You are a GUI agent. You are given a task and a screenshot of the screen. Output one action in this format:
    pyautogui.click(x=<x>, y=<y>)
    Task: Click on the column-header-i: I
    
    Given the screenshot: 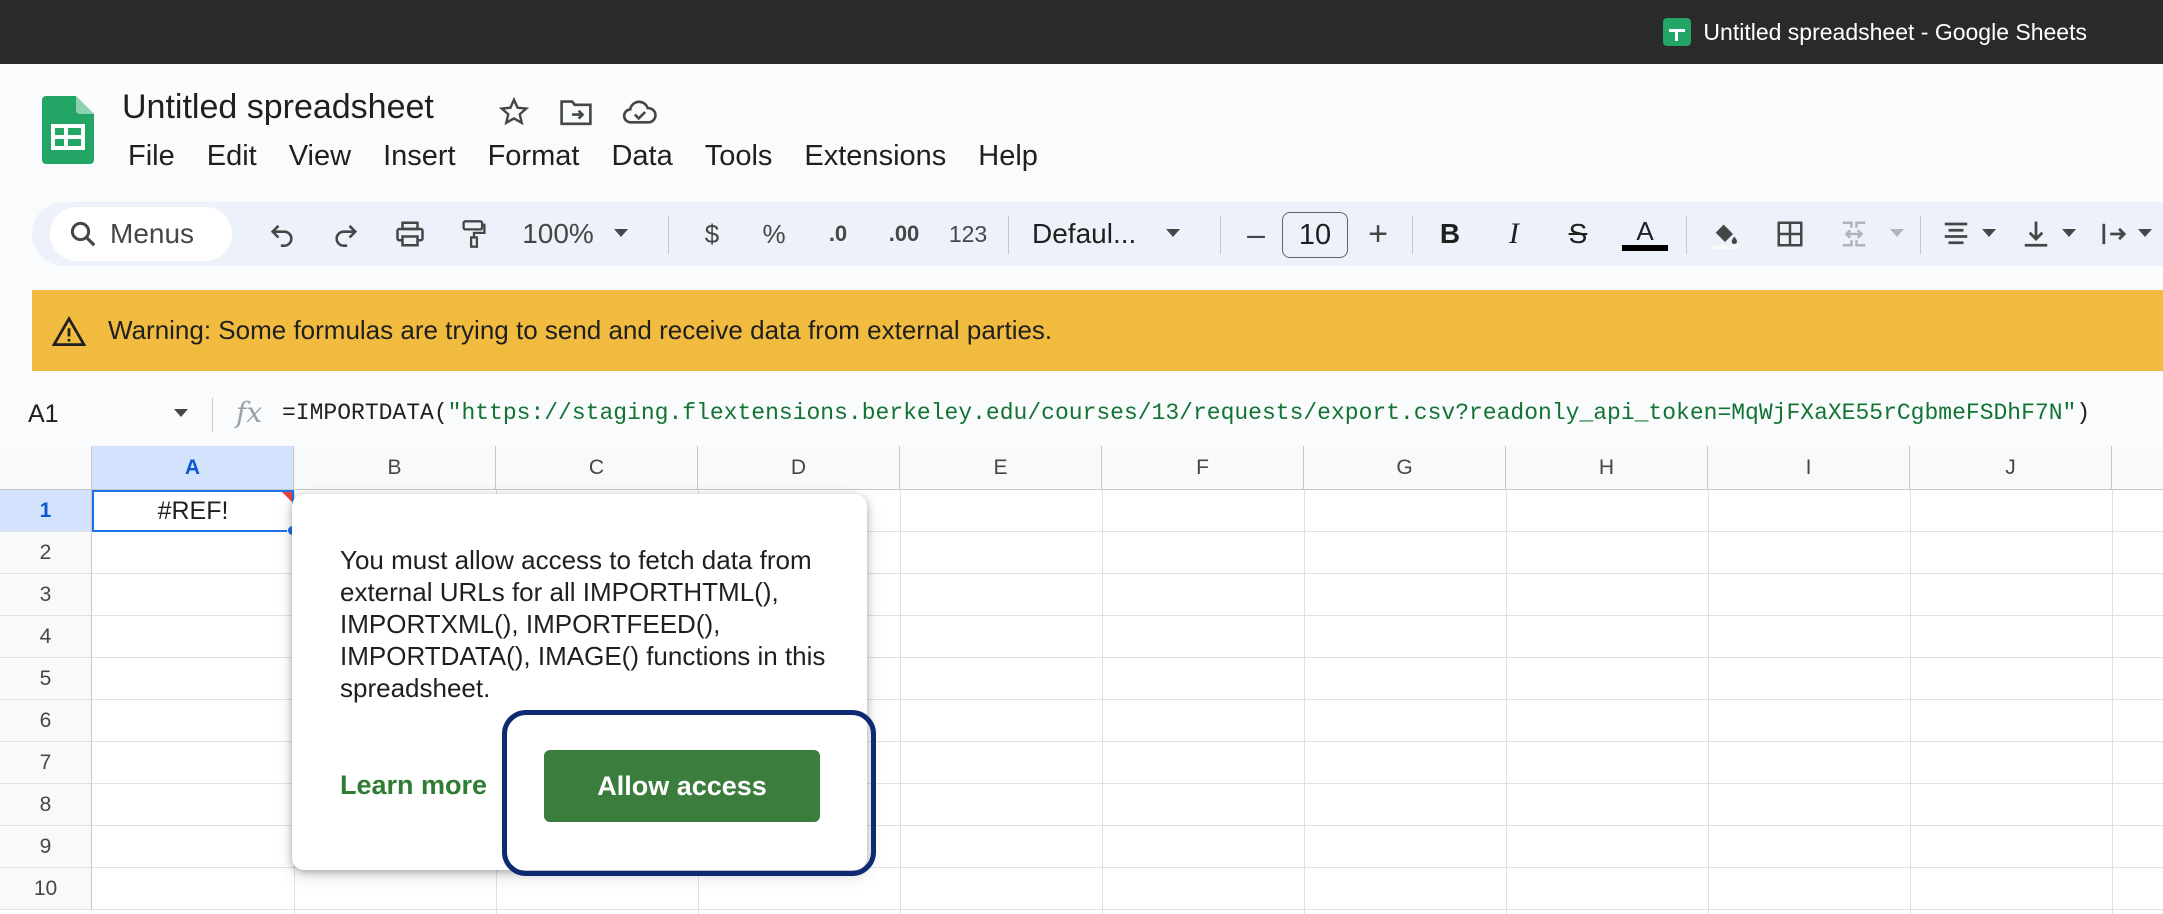 What is the action you would take?
    pyautogui.click(x=1809, y=468)
    